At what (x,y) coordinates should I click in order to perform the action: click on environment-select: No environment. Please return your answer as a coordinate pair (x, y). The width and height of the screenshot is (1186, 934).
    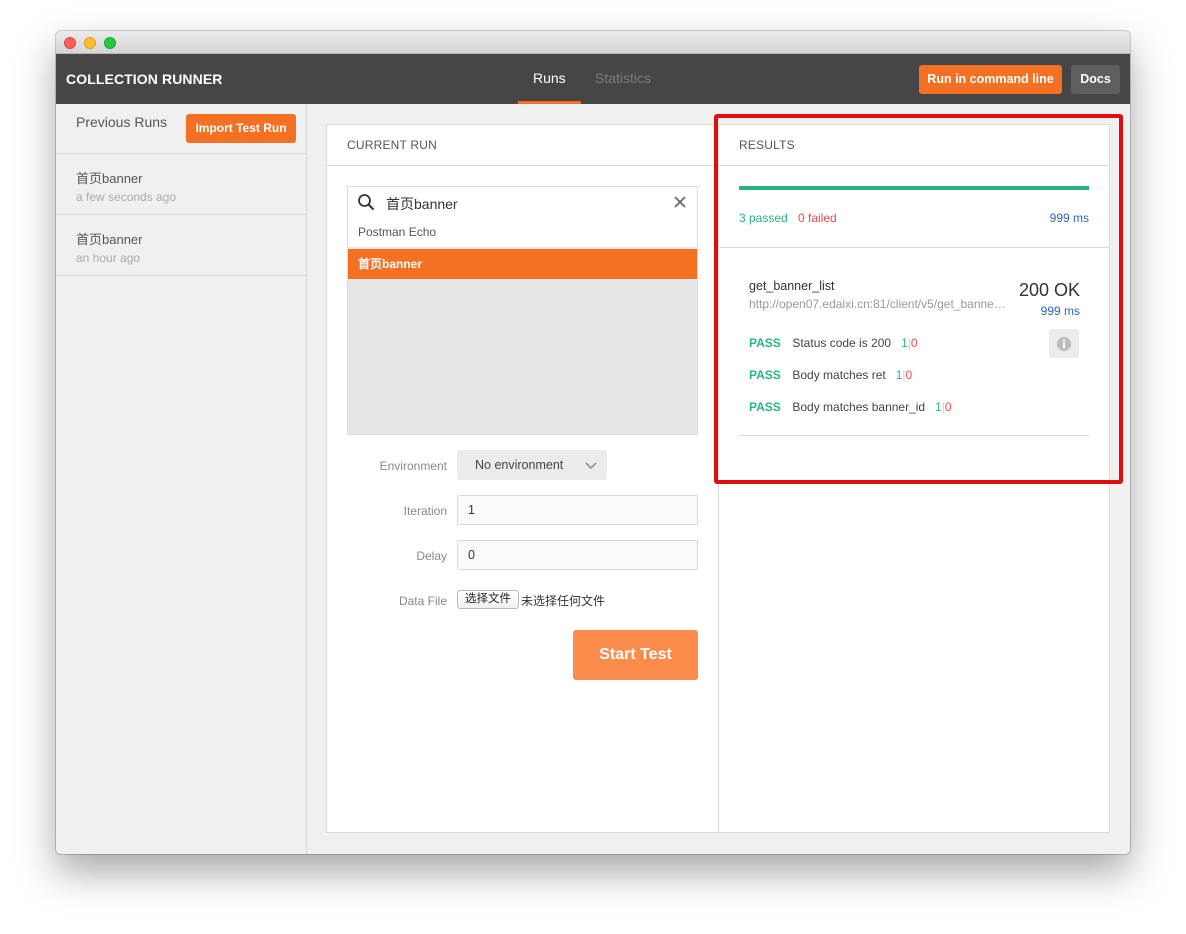
    Looking at the image, I should click on (532, 465).